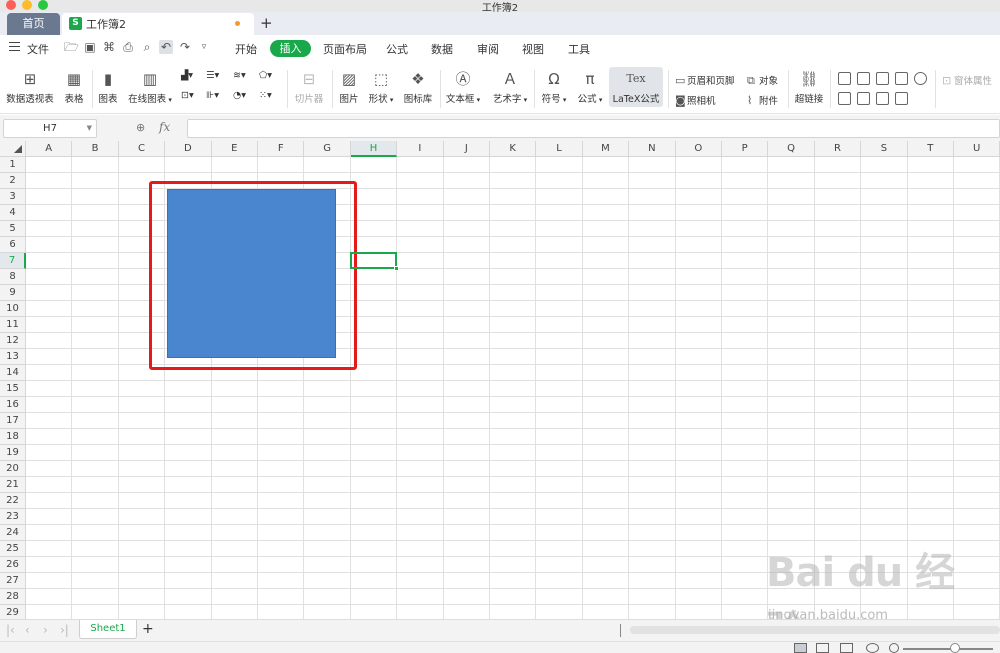 The height and width of the screenshot is (653, 1000). I want to click on radio-control-icon, so click(920, 78).